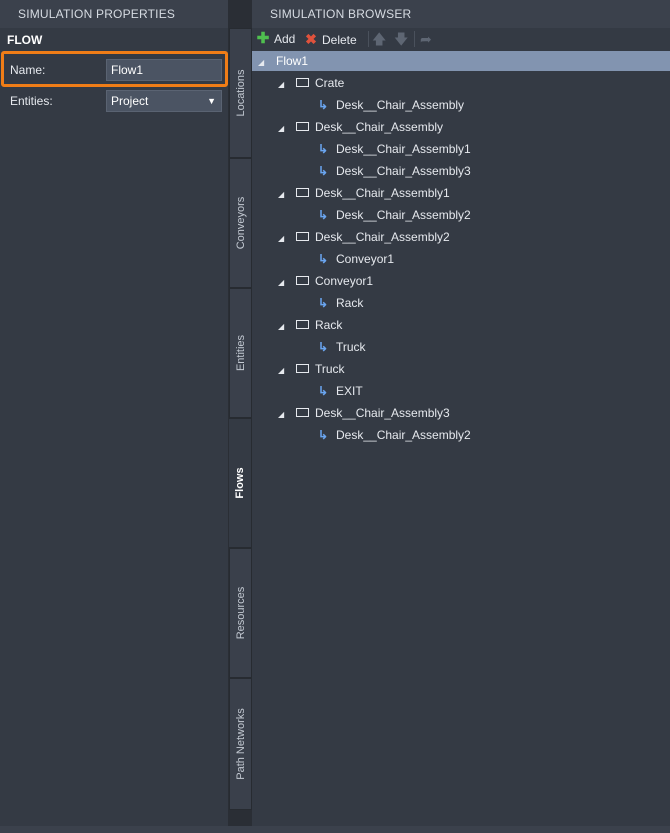 This screenshot has height=833, width=670. I want to click on tree-location-item: ◢ Desk__Chair_Assembly, so click(360, 127).